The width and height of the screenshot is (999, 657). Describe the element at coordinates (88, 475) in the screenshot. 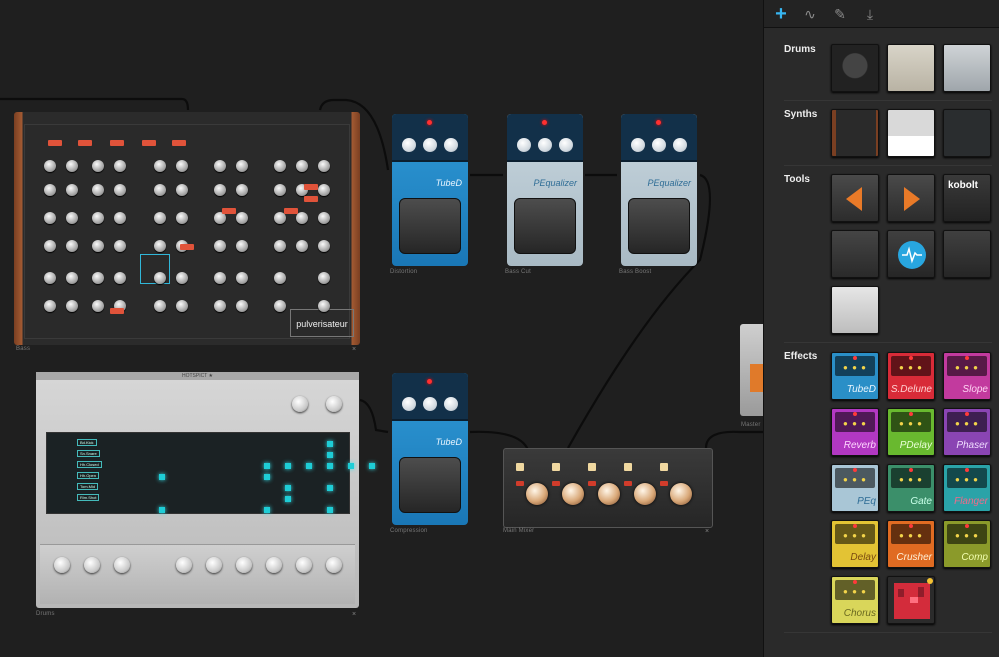

I see `track-label: Hh.Open` at that location.